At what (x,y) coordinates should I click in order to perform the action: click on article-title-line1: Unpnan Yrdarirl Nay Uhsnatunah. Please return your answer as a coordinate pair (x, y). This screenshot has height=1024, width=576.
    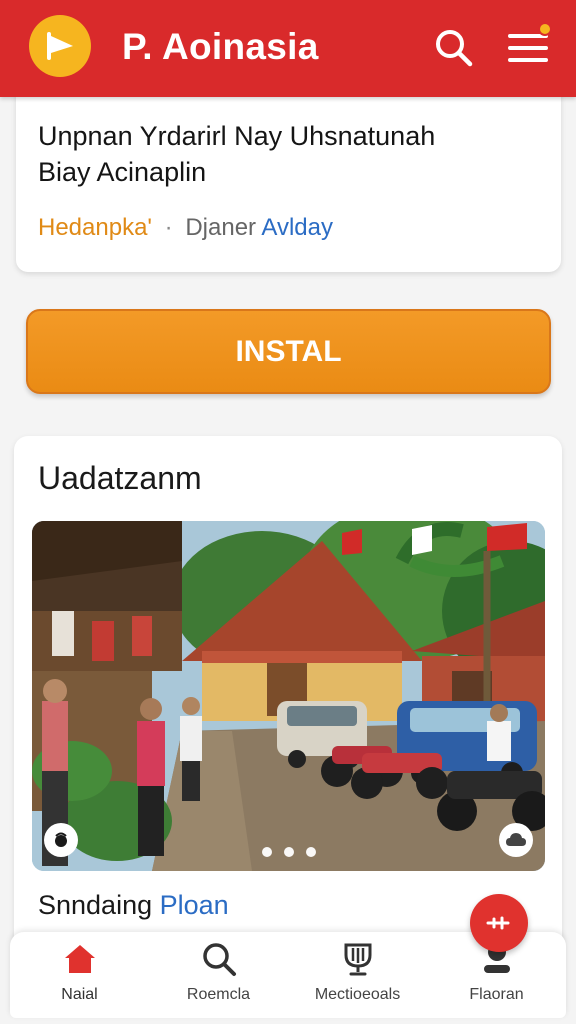
    Looking at the image, I should click on (237, 136).